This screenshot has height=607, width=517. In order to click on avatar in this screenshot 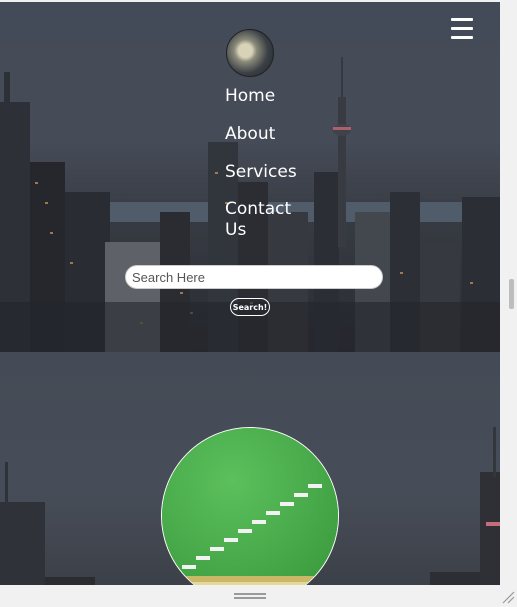, I will do `click(250, 53)`.